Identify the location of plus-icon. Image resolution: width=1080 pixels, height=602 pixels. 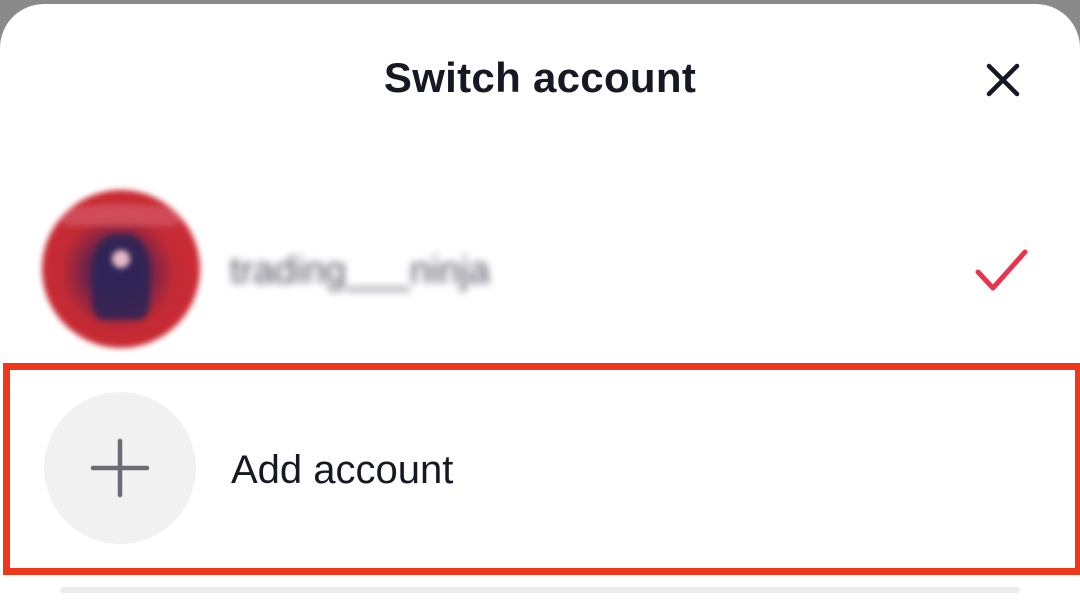
(120, 468).